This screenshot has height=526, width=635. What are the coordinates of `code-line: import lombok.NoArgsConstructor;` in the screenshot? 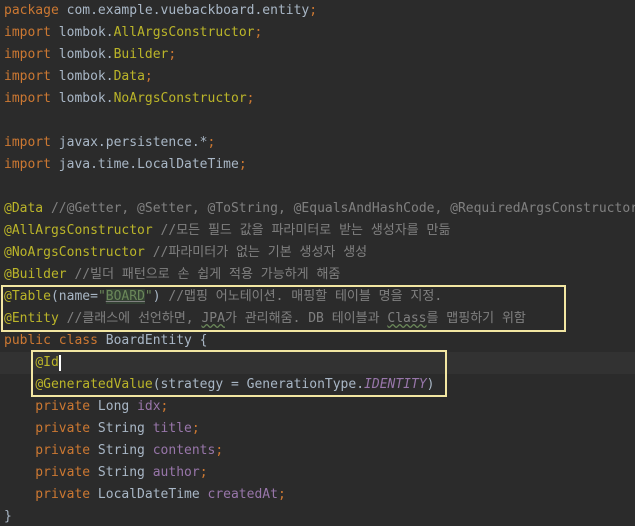 It's located at (129, 99).